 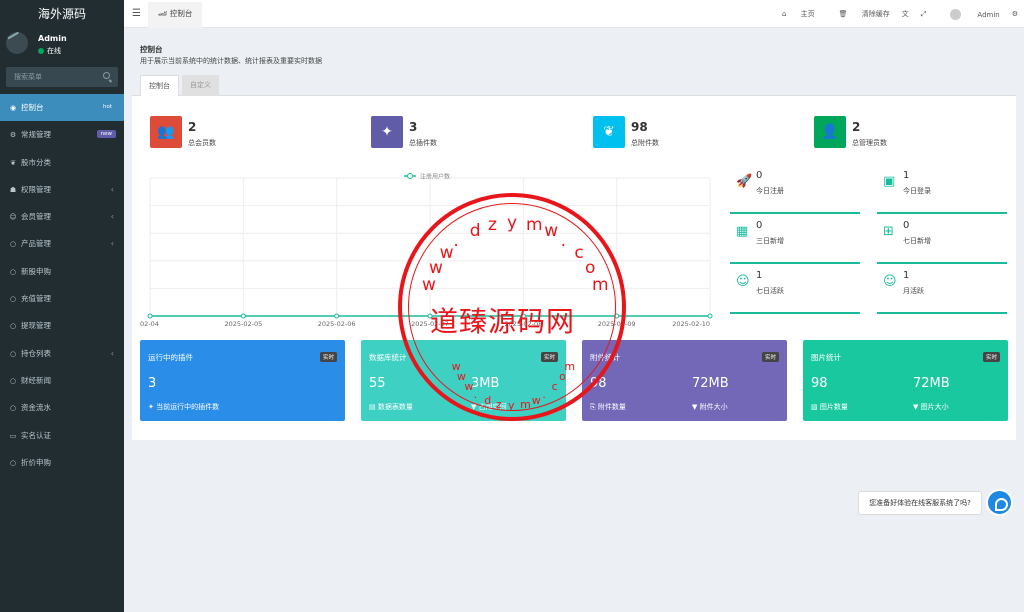 What do you see at coordinates (574, 54) in the screenshot?
I see `page-header: 控制台 用于展示当前系统中的统计数据、统计报表及重要实时数据` at bounding box center [574, 54].